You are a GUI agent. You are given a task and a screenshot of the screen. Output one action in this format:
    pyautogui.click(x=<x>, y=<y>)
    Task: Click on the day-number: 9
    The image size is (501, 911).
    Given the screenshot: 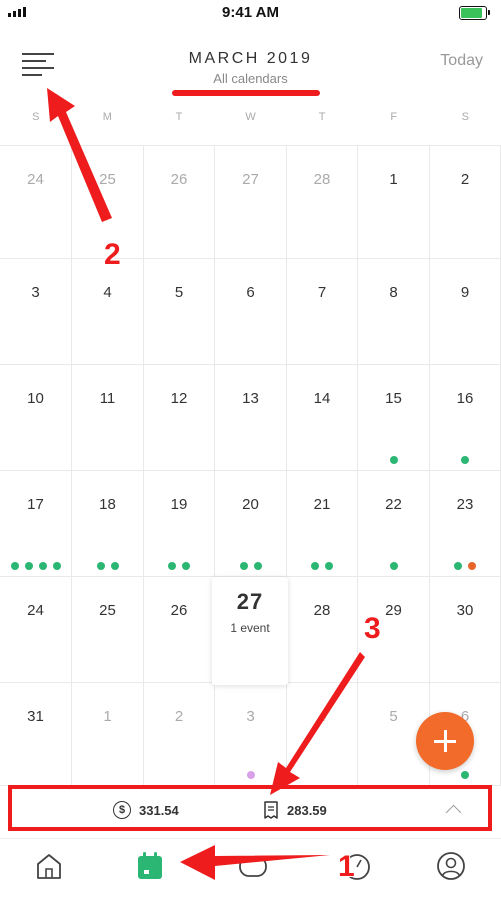 What is the action you would take?
    pyautogui.click(x=465, y=292)
    